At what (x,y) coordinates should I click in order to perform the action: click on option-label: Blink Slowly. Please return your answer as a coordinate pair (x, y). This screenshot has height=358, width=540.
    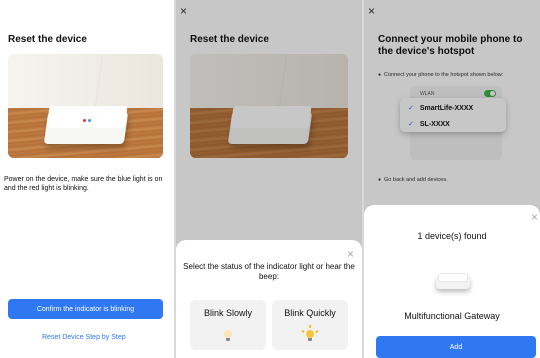
    Looking at the image, I should click on (227, 313).